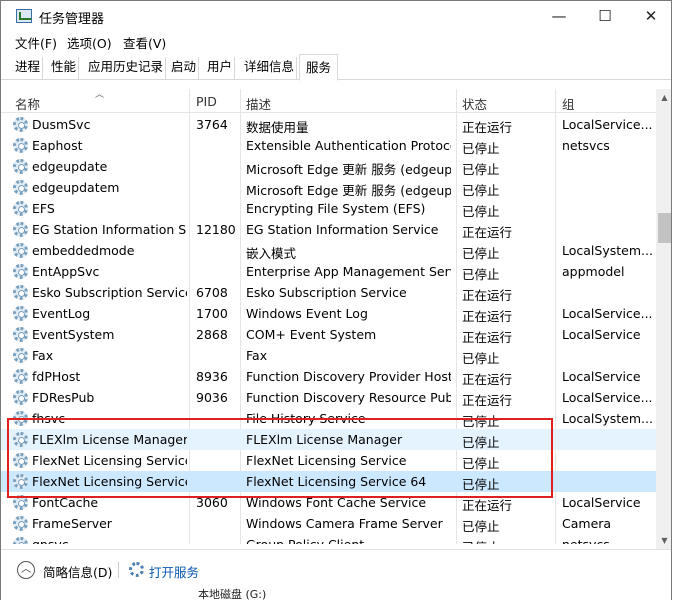 Image resolution: width=680 pixels, height=600 pixels. I want to click on menu-view: 查看(V), so click(144, 42).